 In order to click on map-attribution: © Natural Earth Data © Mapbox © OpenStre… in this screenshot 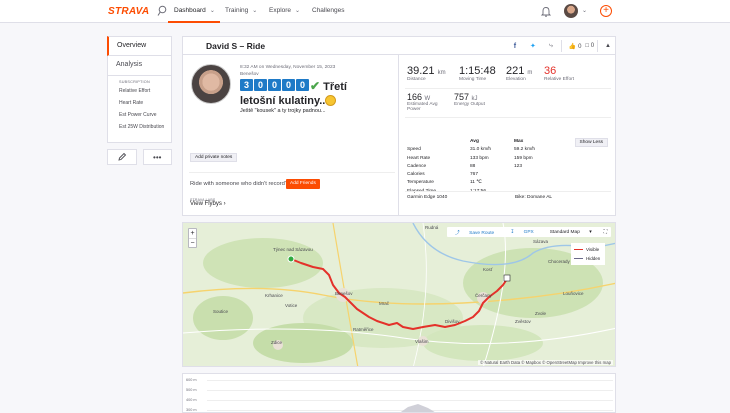, I will do `click(545, 362)`.